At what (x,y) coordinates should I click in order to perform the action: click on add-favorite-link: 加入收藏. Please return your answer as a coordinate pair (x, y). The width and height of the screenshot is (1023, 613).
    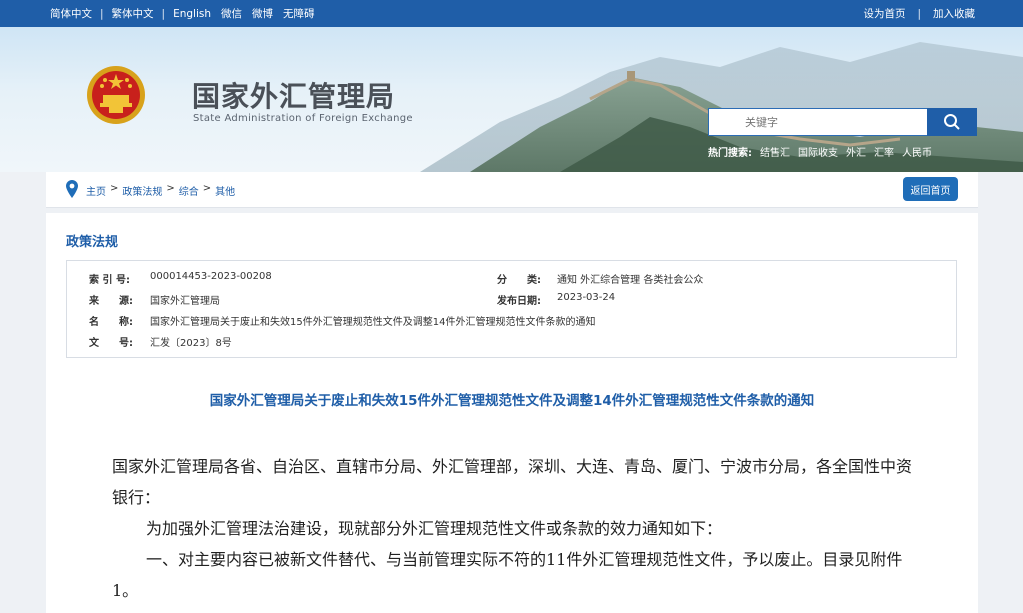
    Looking at the image, I should click on (954, 13).